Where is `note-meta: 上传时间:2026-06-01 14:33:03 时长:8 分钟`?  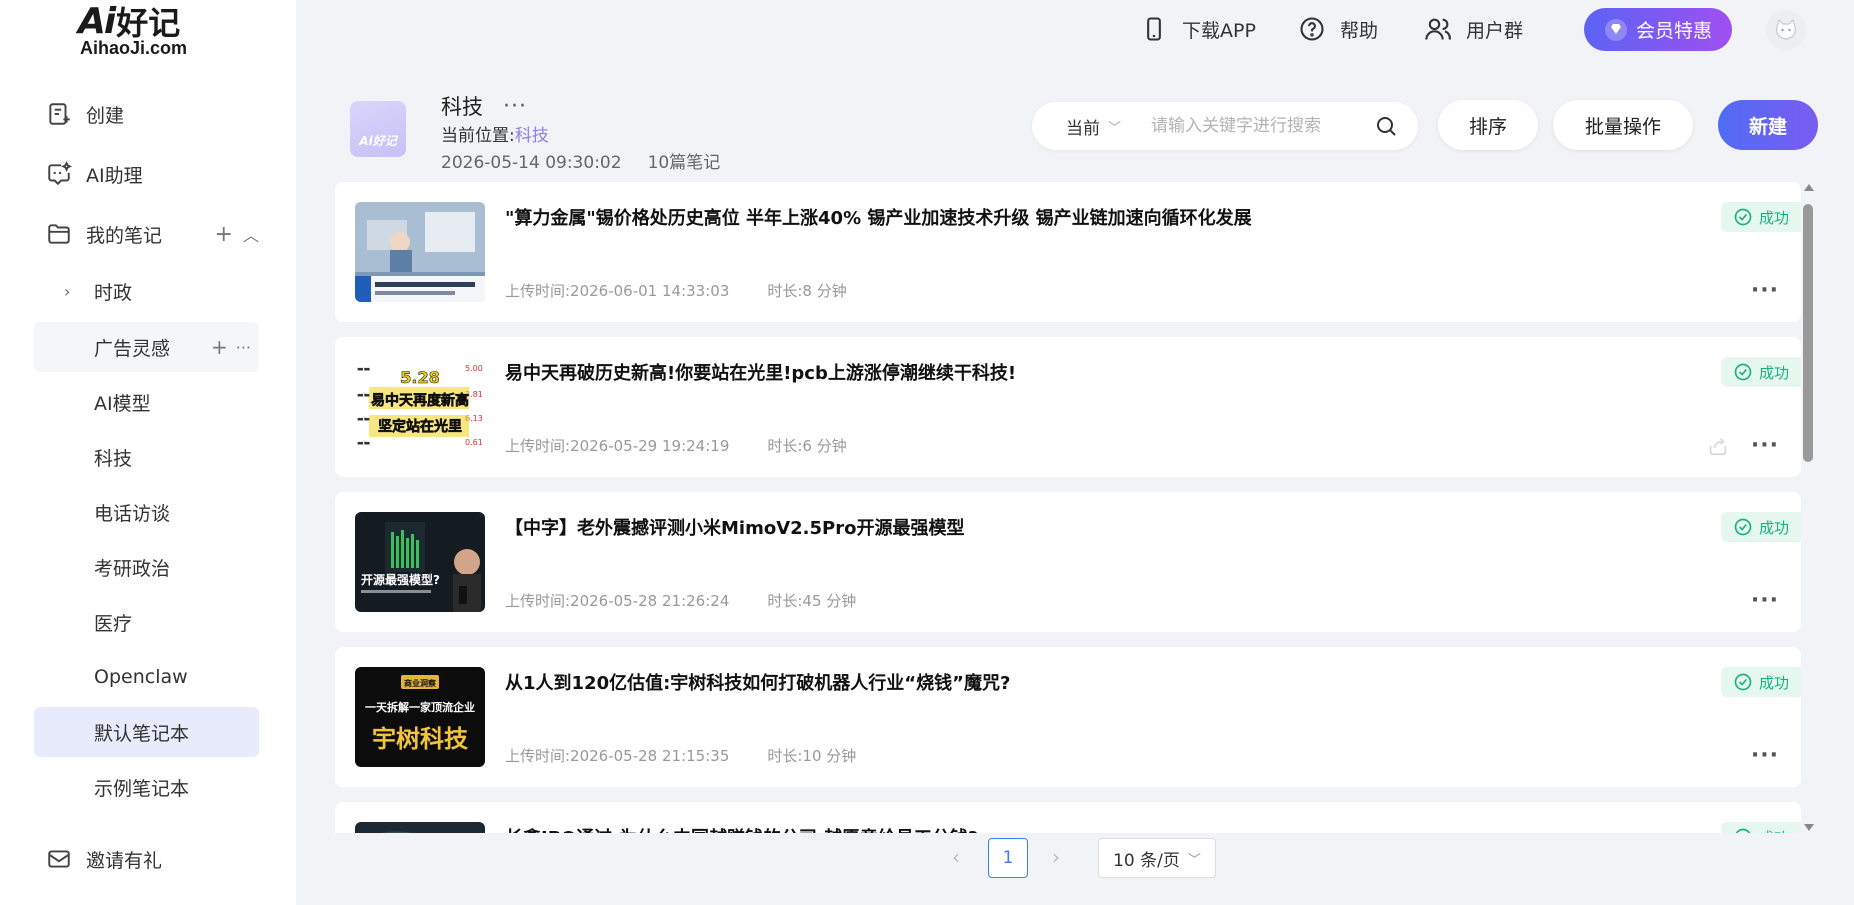
note-meta: 上传时间:2026-06-01 14:33:03 时长:8 分钟 is located at coordinates (676, 290).